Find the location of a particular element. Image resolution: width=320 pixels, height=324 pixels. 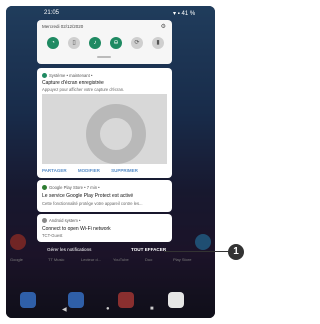

shade-handle is located at coordinates (104, 57).